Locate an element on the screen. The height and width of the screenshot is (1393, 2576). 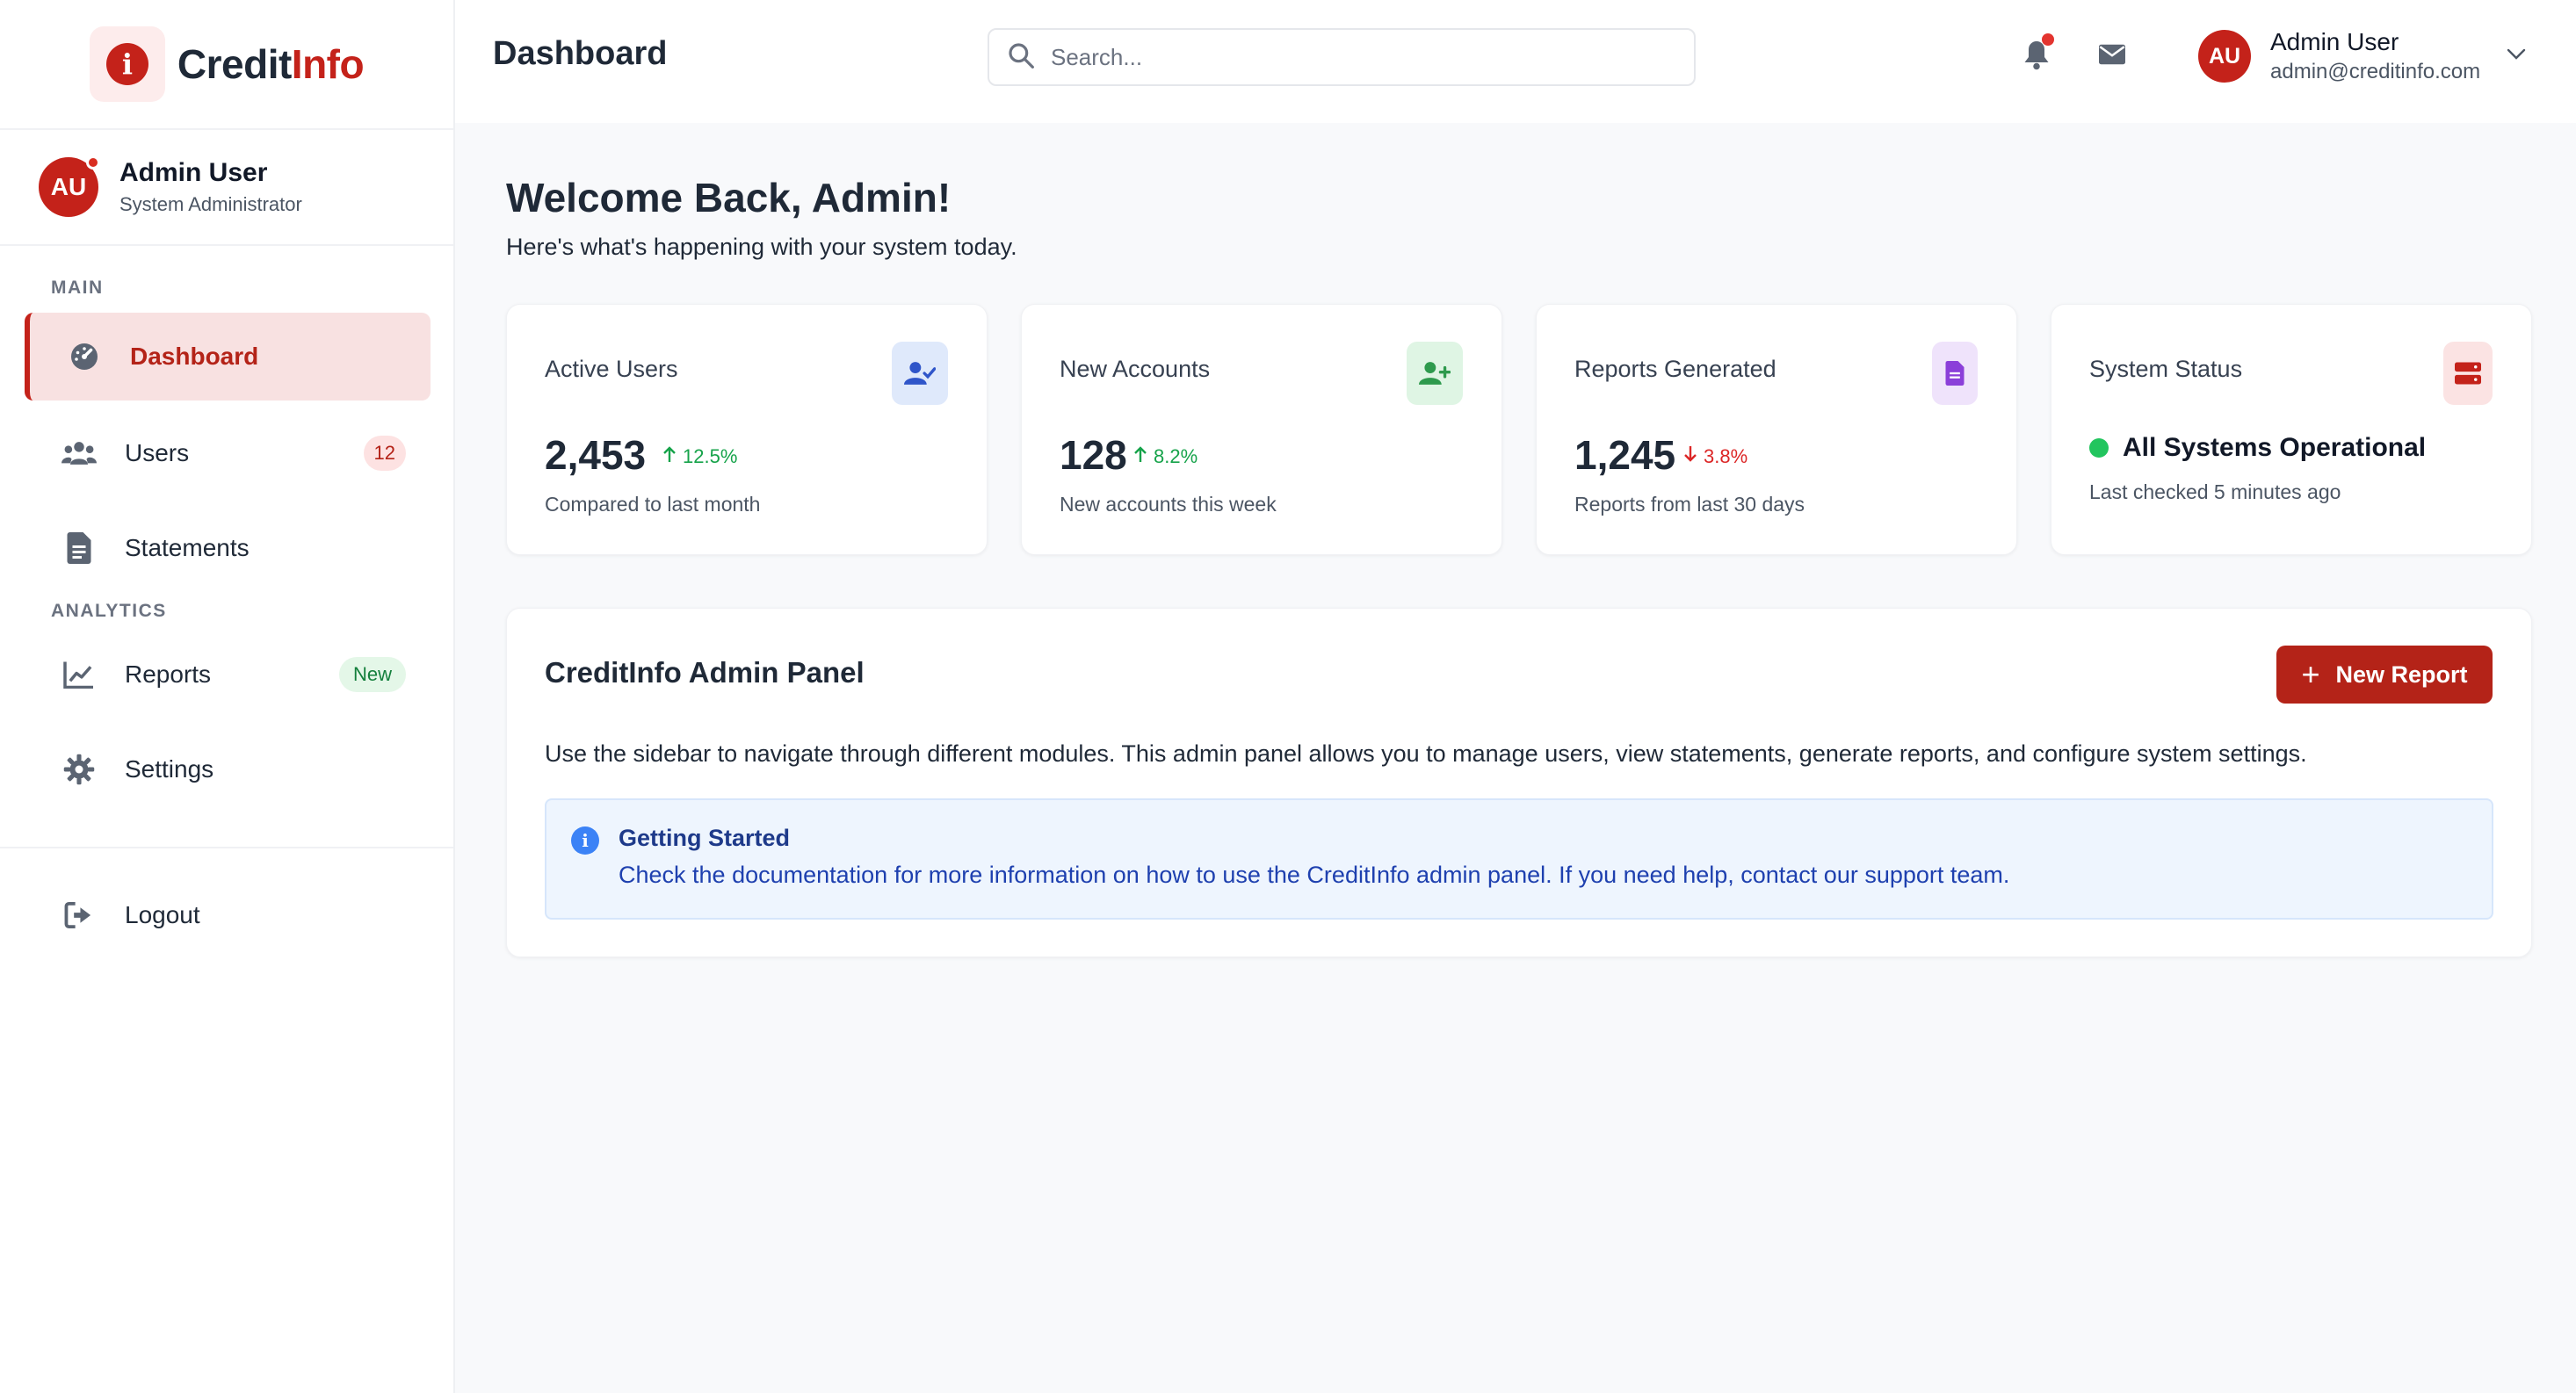
arrow-down-icon is located at coordinates (1690, 456).